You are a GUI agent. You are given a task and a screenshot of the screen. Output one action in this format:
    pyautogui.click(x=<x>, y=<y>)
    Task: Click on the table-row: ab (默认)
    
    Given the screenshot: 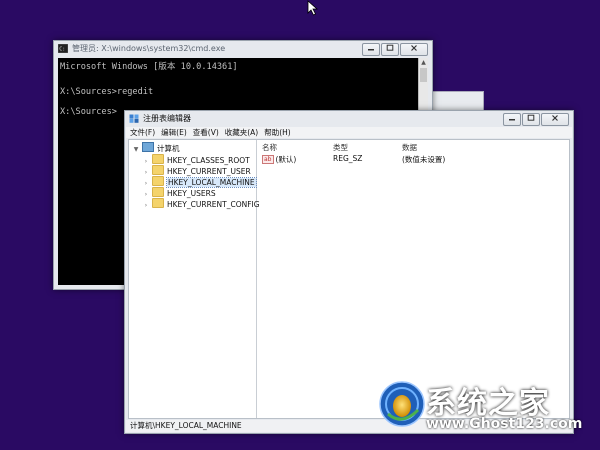 What is the action you would take?
    pyautogui.click(x=279, y=159)
    